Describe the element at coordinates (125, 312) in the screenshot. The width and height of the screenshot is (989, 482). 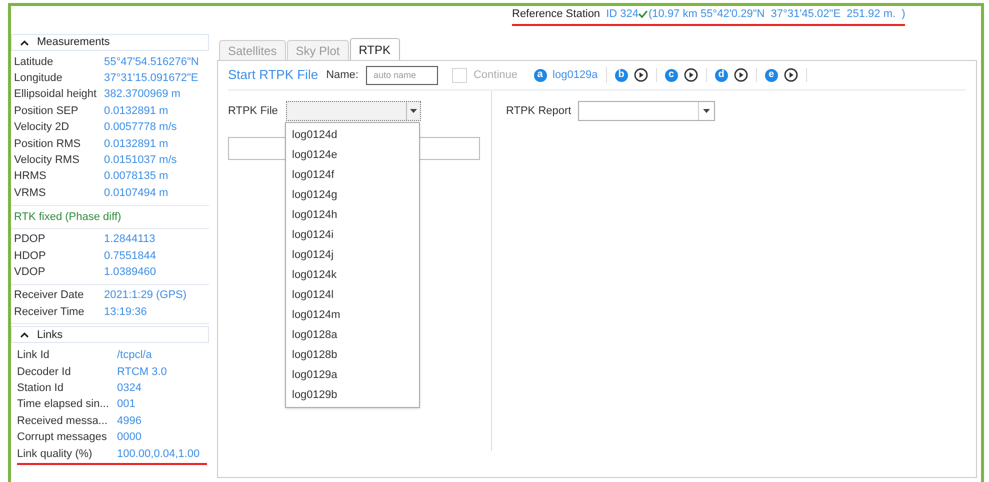
I see `field-value: 13:19:36` at that location.